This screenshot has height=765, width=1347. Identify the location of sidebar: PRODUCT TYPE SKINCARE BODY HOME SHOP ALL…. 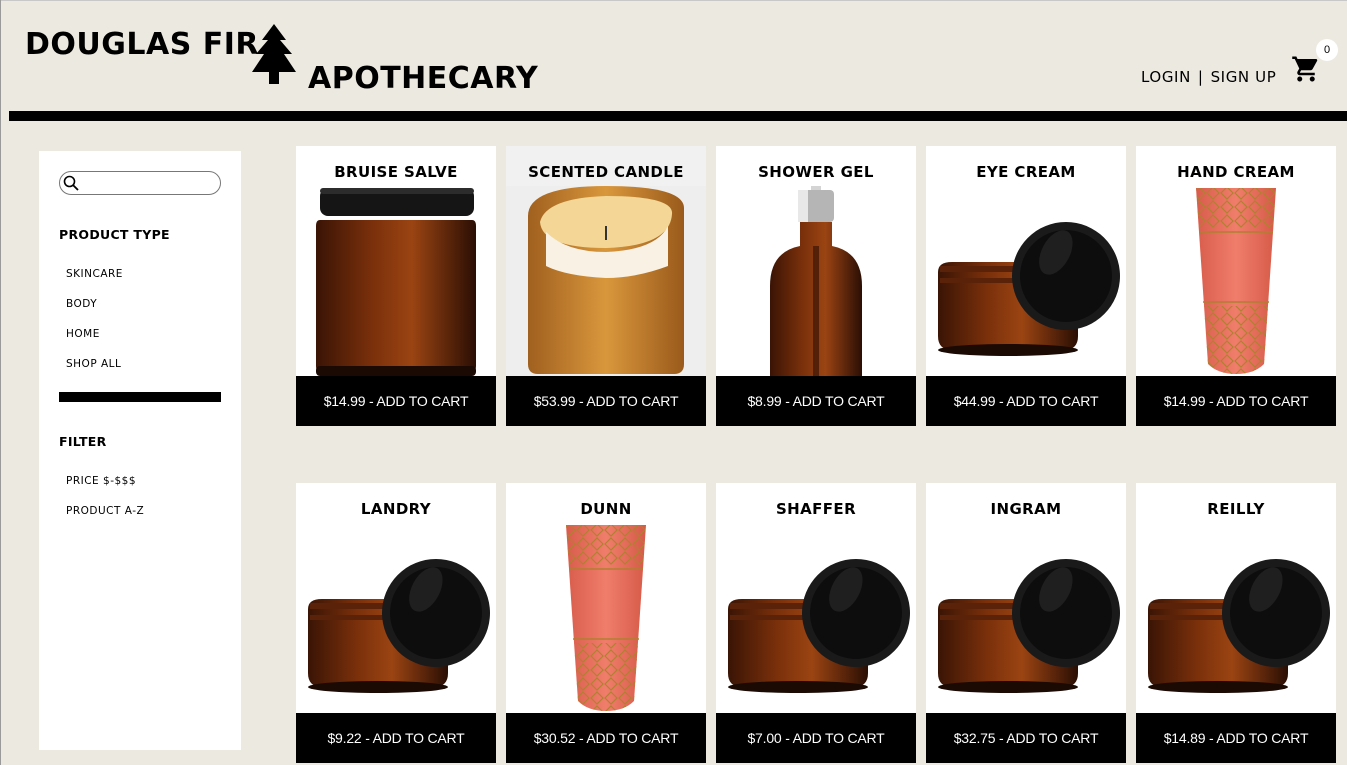
(140, 450).